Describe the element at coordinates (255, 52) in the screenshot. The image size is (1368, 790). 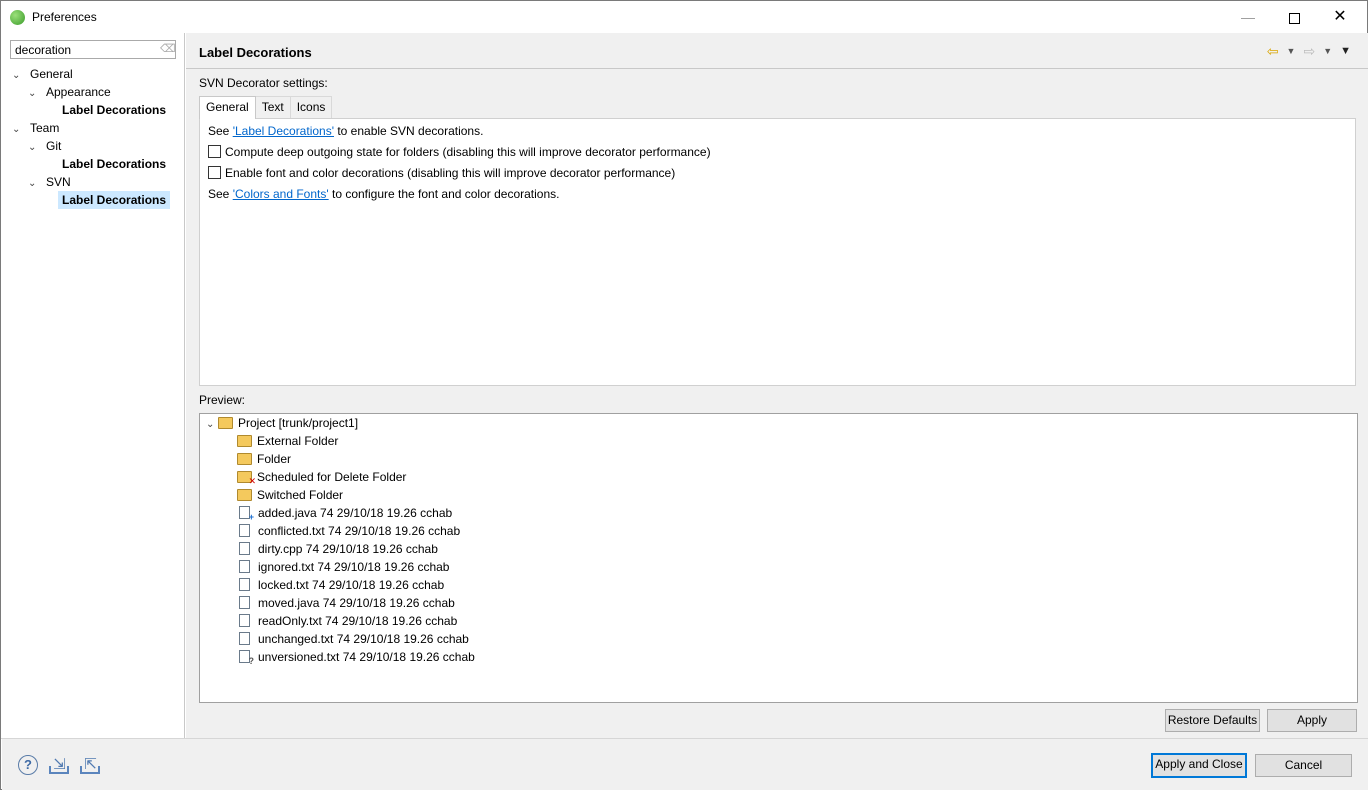
I see `page-title: Label Decorations` at that location.